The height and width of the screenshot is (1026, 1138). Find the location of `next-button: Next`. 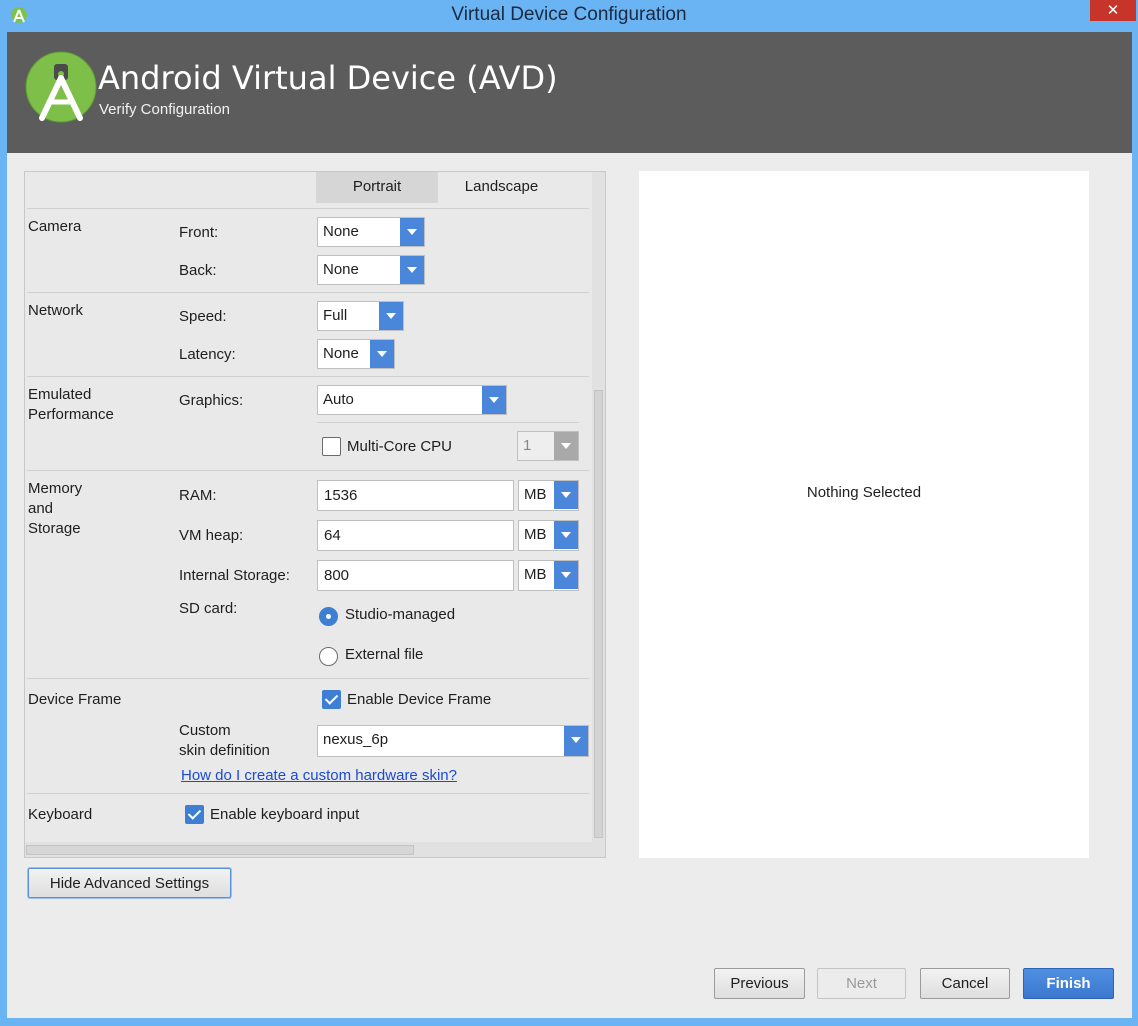

next-button: Next is located at coordinates (861, 983).